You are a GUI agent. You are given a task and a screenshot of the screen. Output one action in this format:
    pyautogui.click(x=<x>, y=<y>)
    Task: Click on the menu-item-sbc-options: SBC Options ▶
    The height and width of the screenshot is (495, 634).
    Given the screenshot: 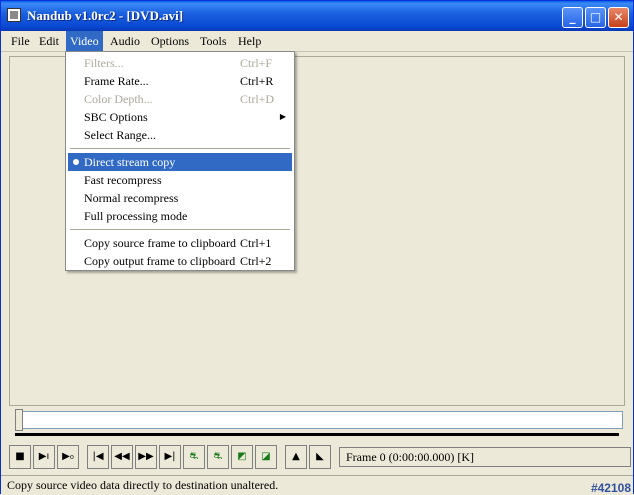 What is the action you would take?
    pyautogui.click(x=180, y=117)
    